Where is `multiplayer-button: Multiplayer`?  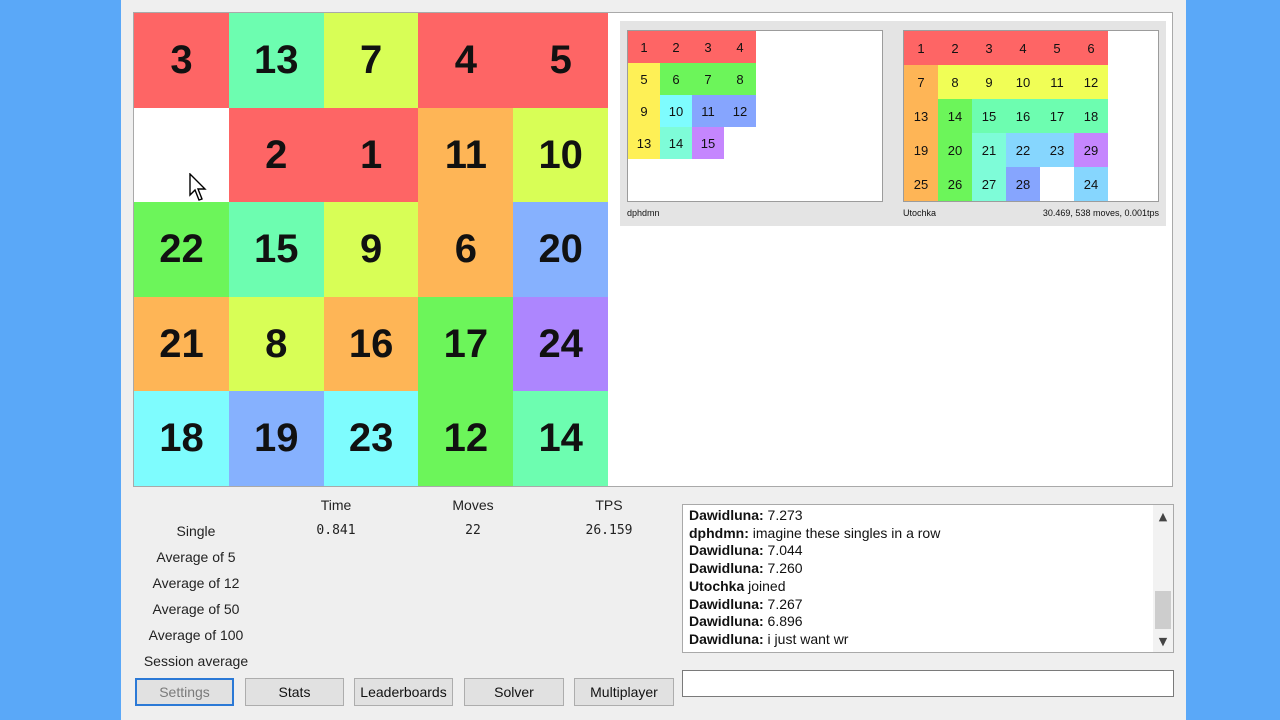 multiplayer-button: Multiplayer is located at coordinates (624, 692).